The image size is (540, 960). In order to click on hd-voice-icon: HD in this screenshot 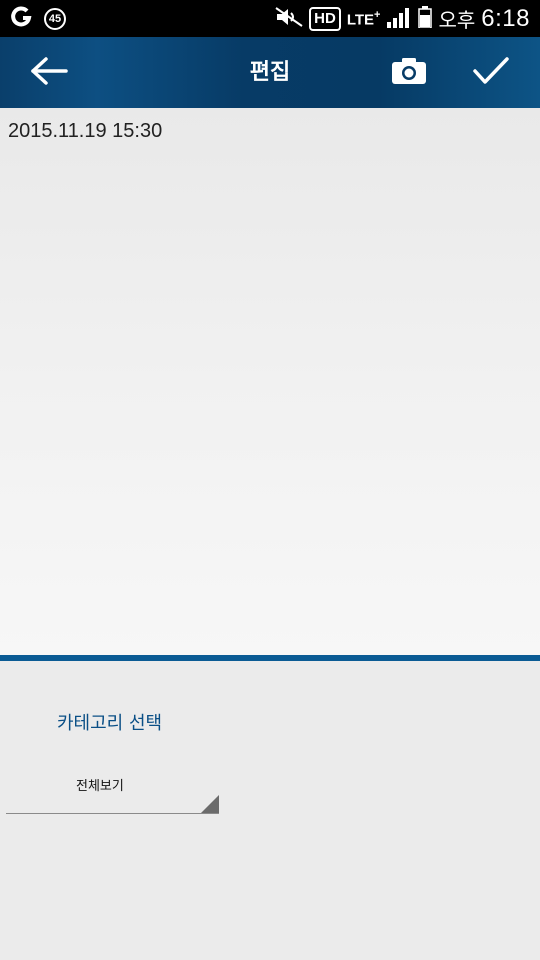, I will do `click(325, 18)`.